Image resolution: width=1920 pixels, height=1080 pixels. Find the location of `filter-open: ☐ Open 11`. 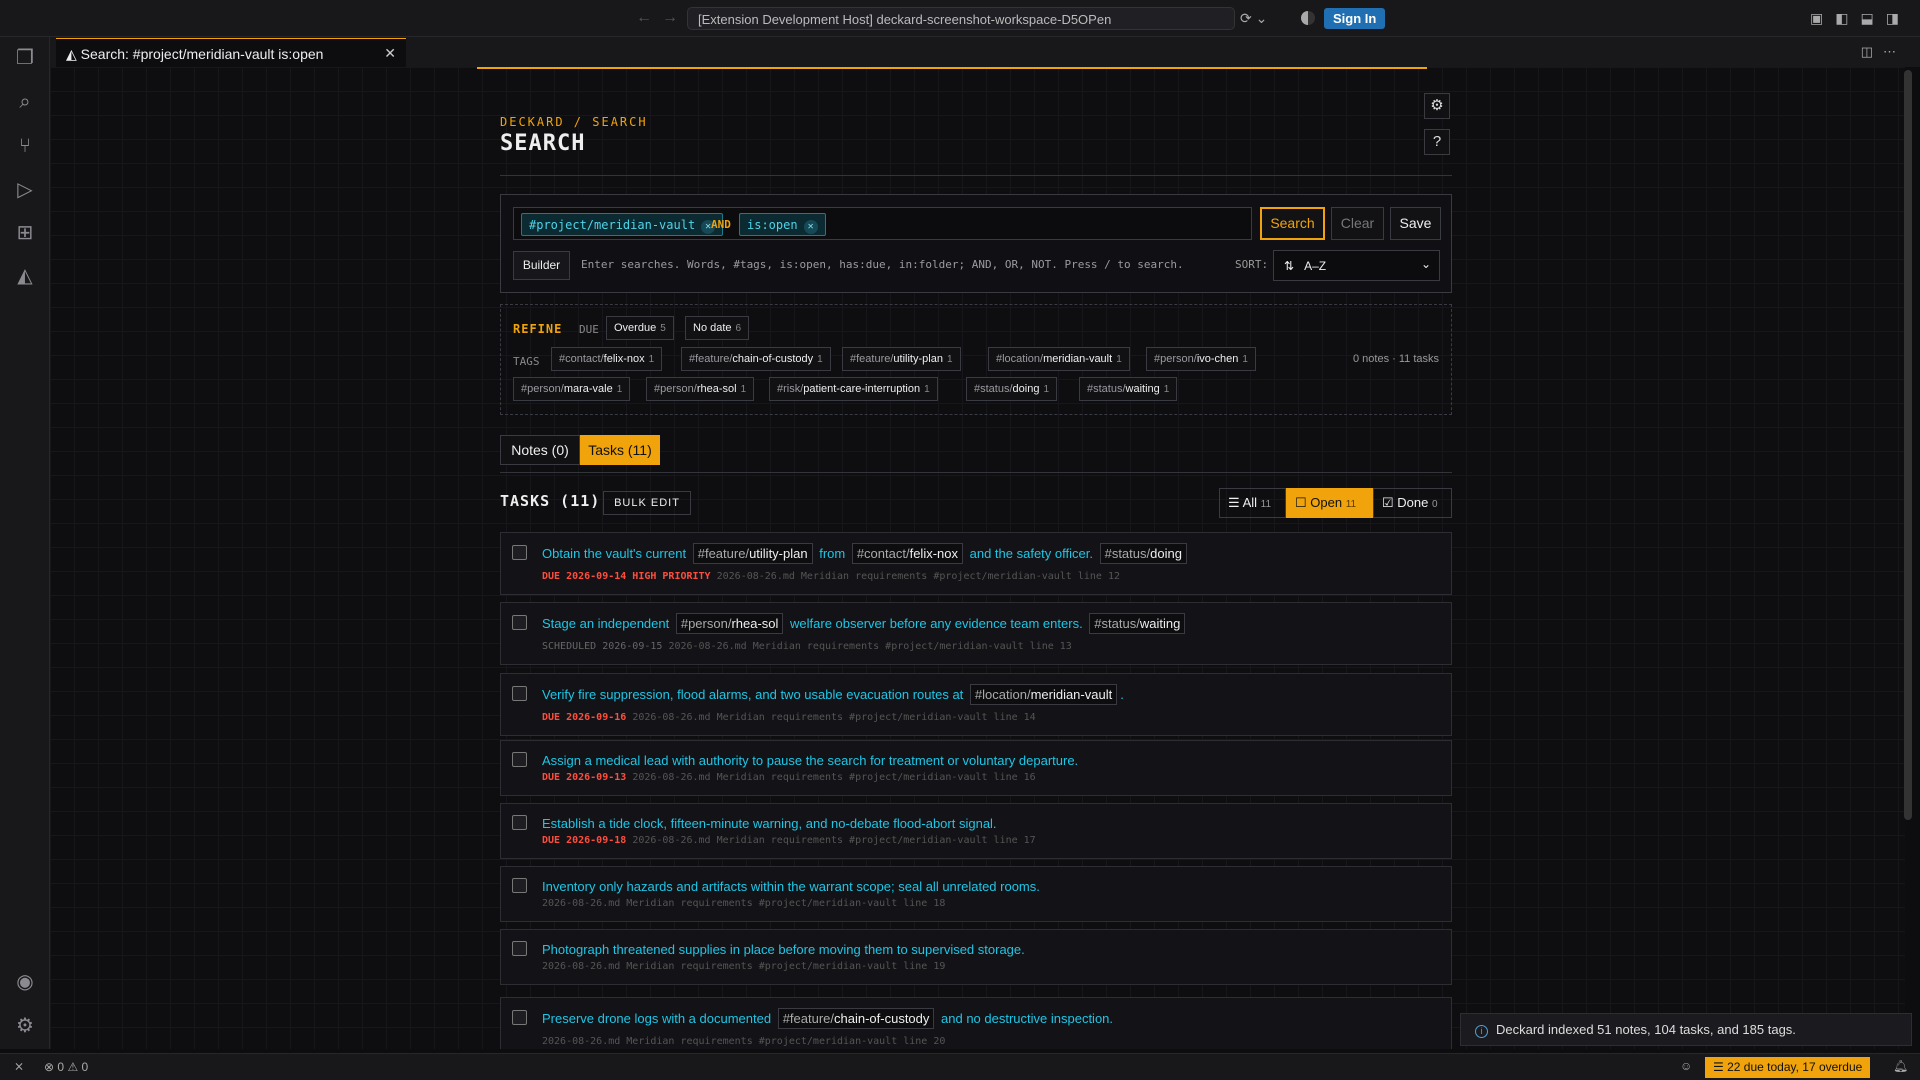

filter-open: ☐ Open 11 is located at coordinates (1329, 503).